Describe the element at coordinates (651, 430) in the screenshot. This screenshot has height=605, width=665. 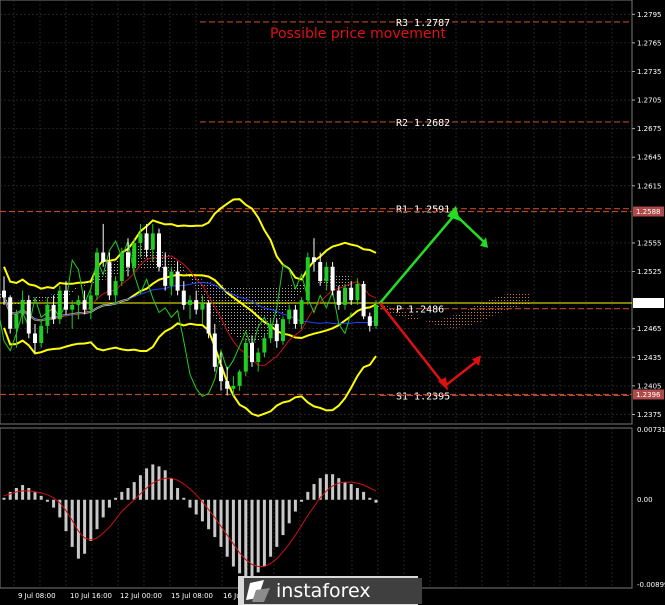
I see `macd-tick-label: 0.00731` at that location.